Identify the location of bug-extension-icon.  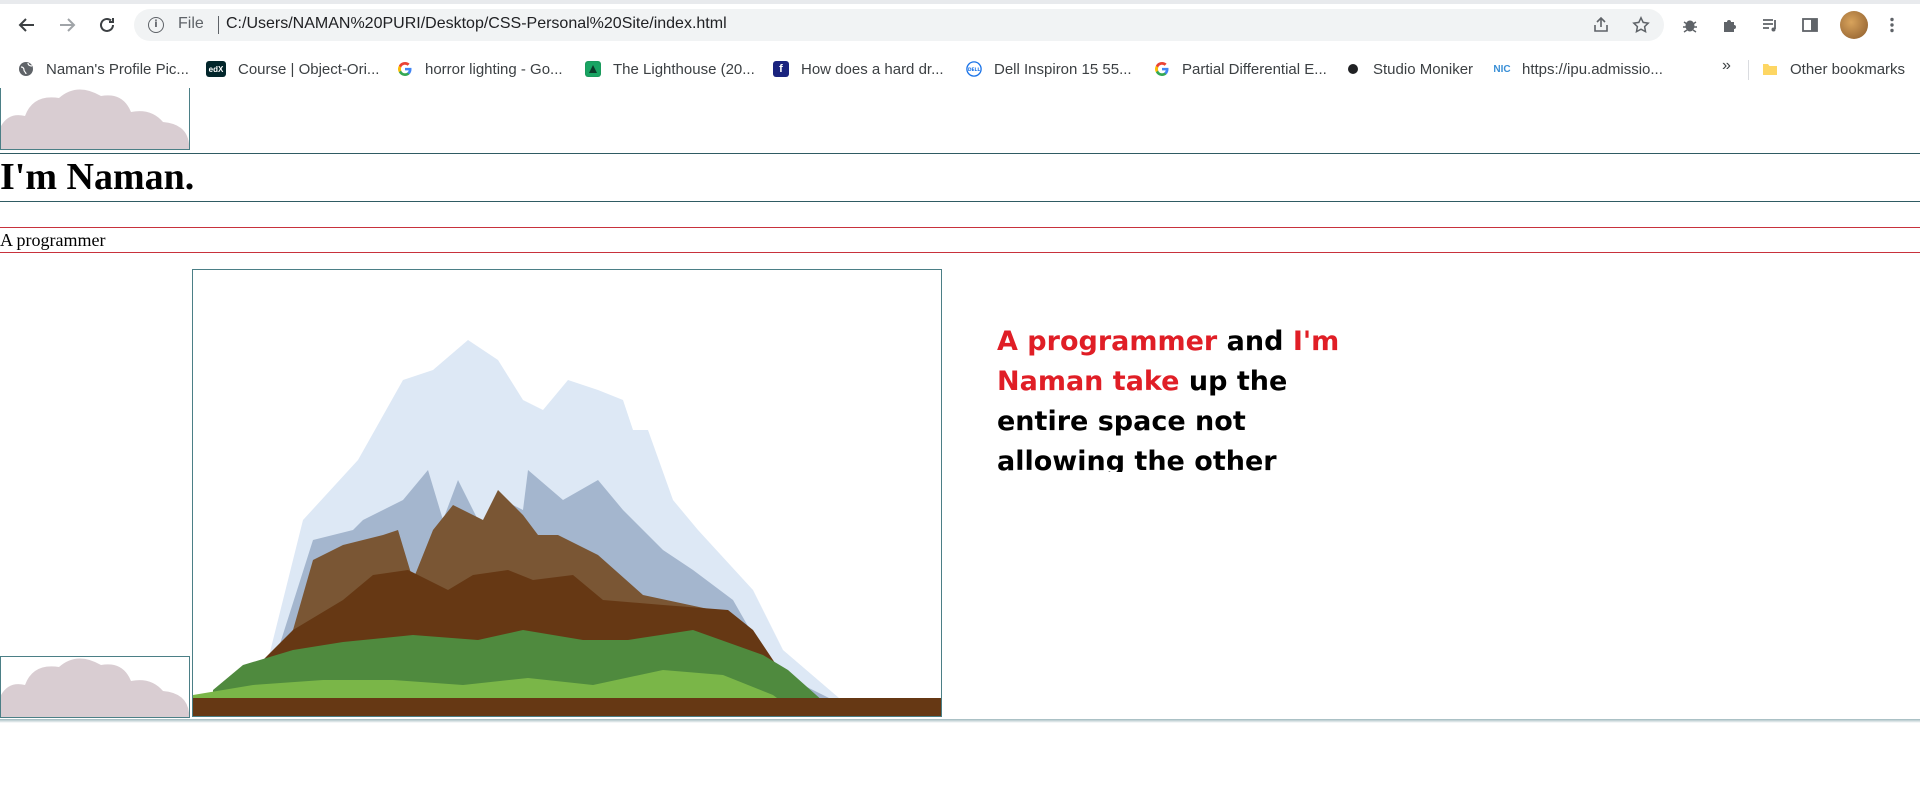
(1690, 25).